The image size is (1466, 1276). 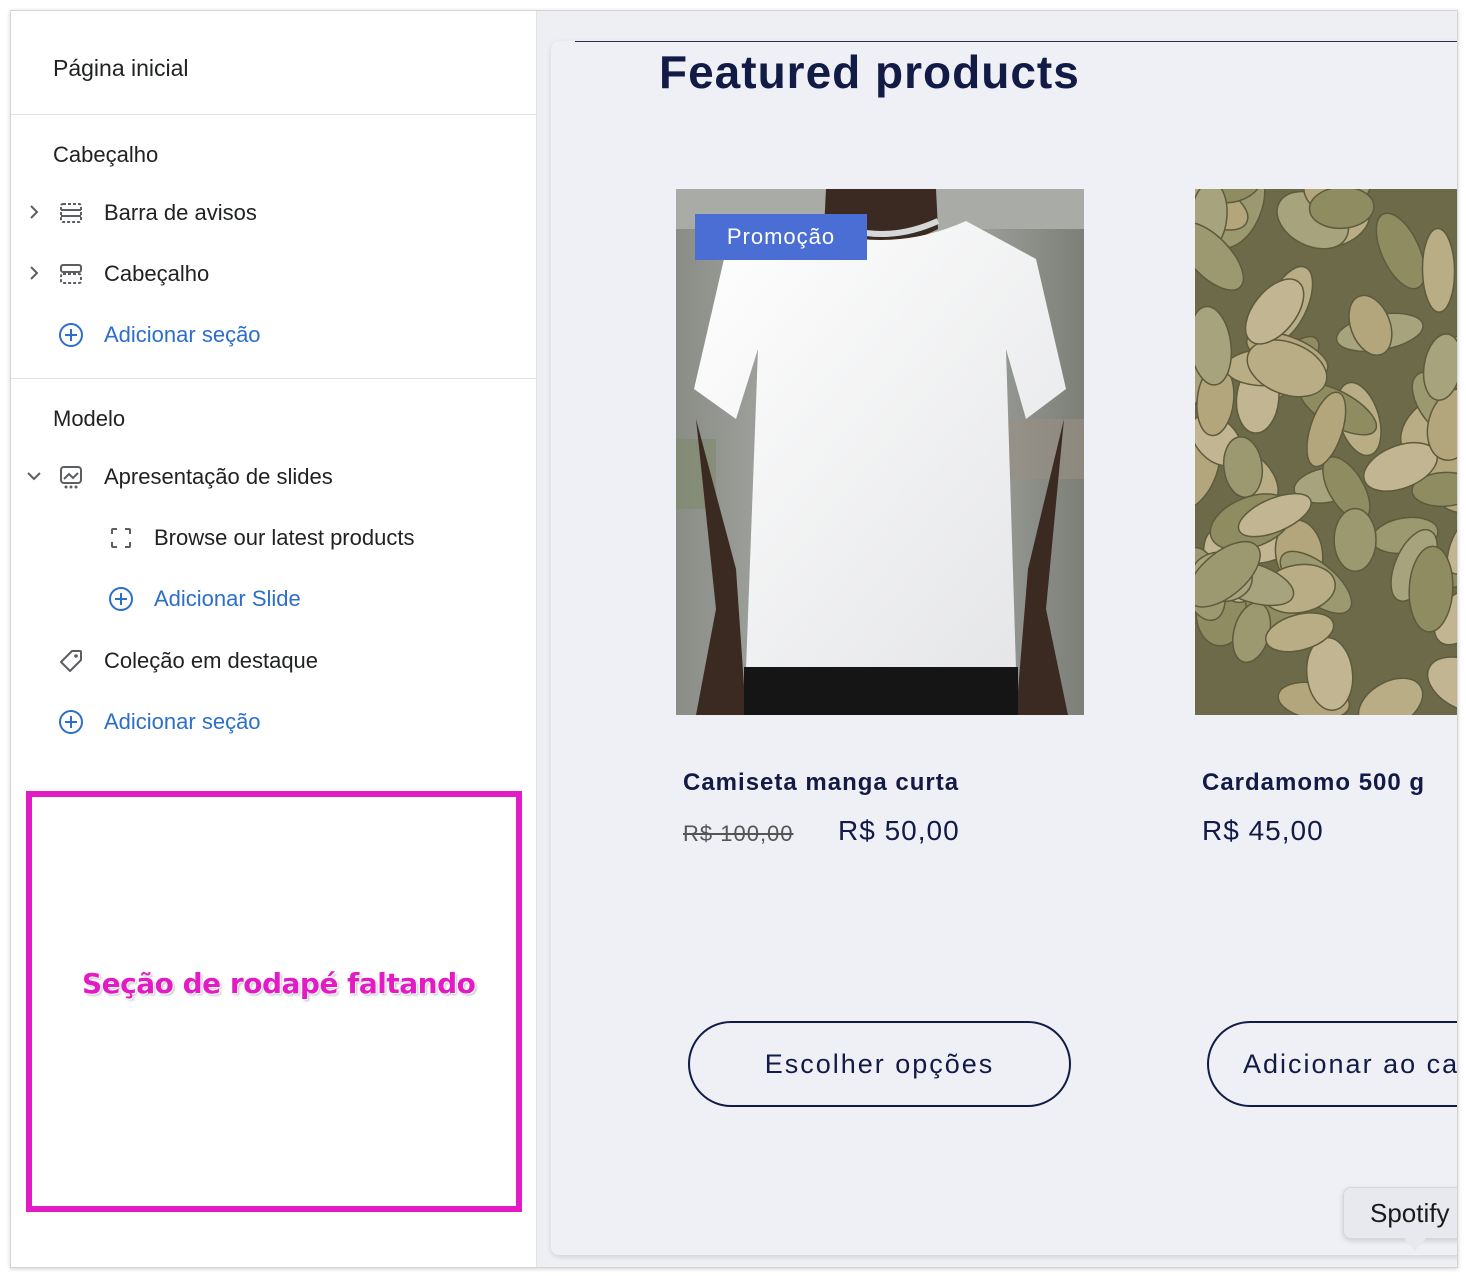 I want to click on product-image, so click(x=1326, y=452).